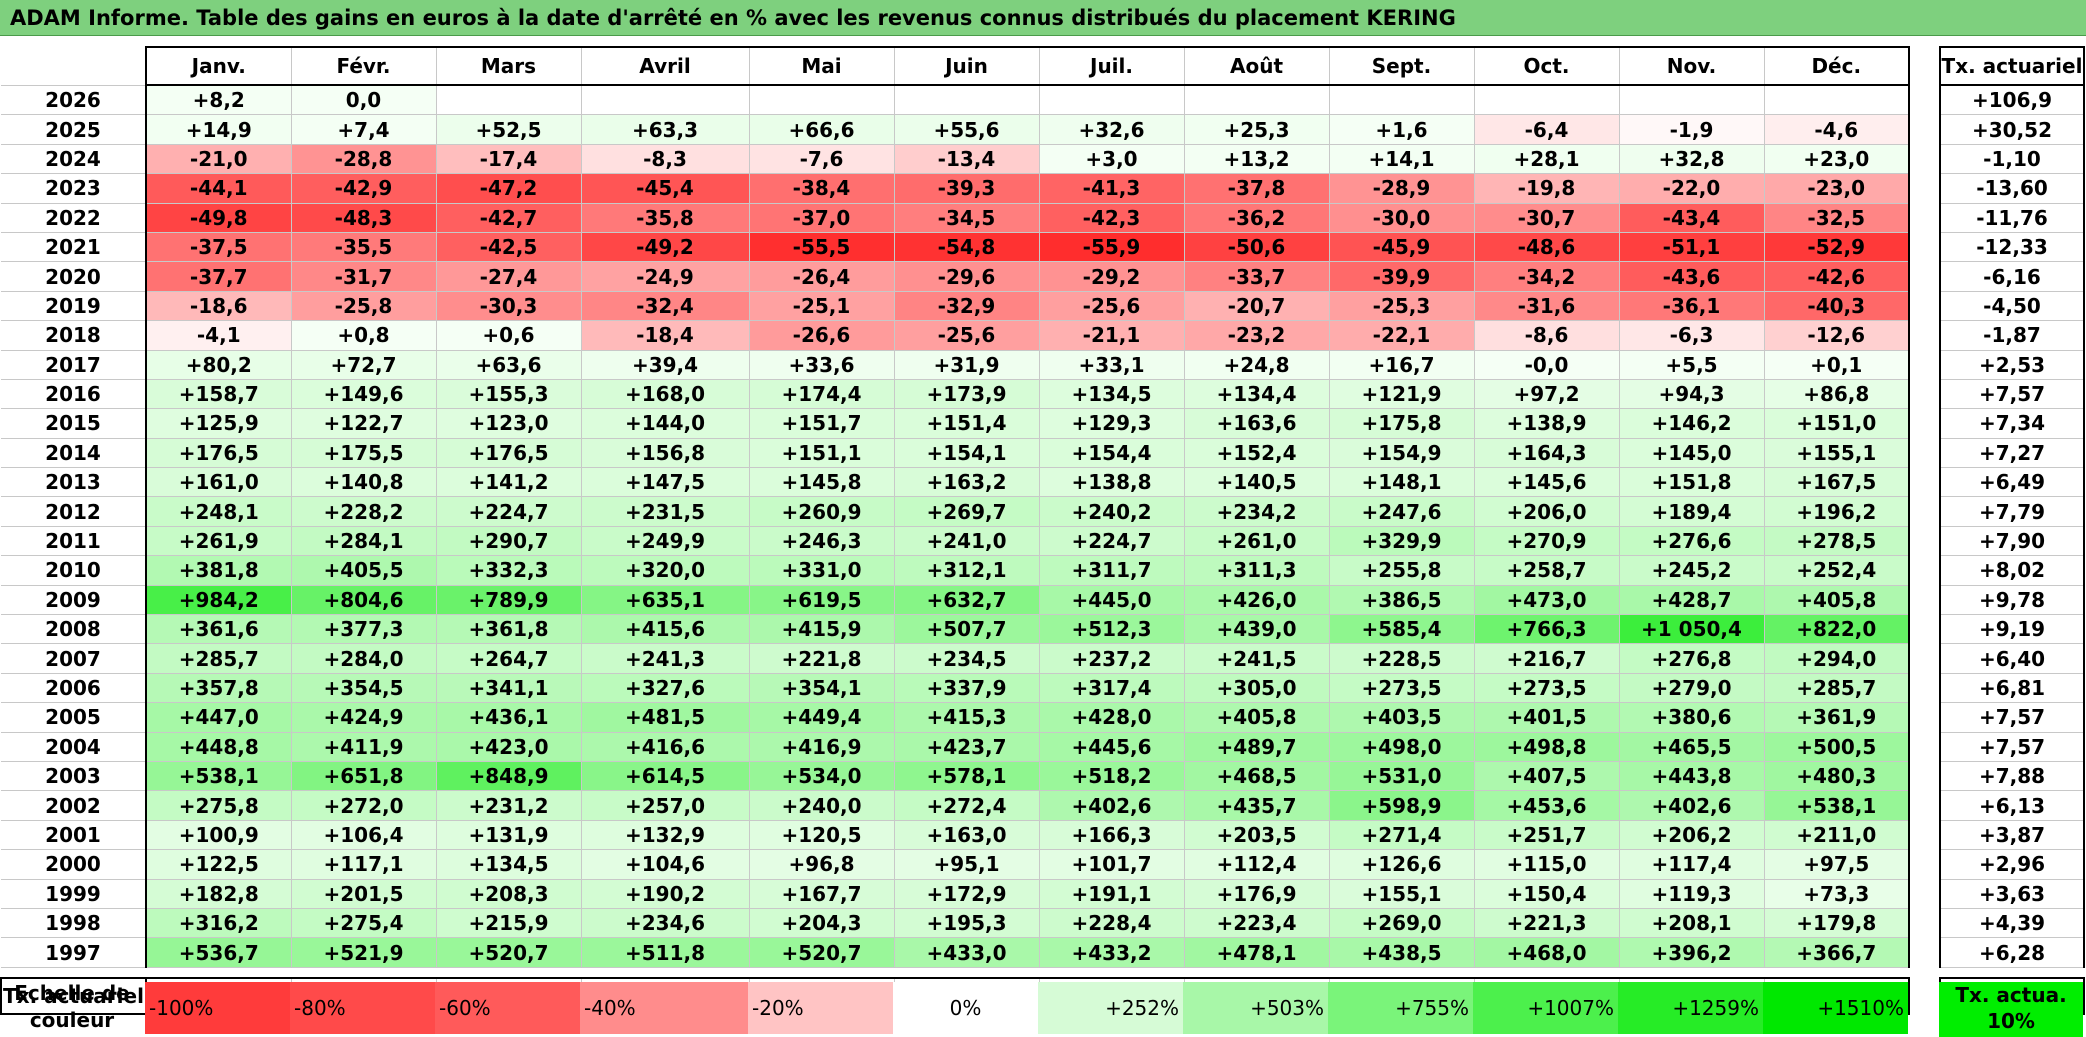  What do you see at coordinates (966, 364) in the screenshot?
I see `heatmap-cell: +31,9` at bounding box center [966, 364].